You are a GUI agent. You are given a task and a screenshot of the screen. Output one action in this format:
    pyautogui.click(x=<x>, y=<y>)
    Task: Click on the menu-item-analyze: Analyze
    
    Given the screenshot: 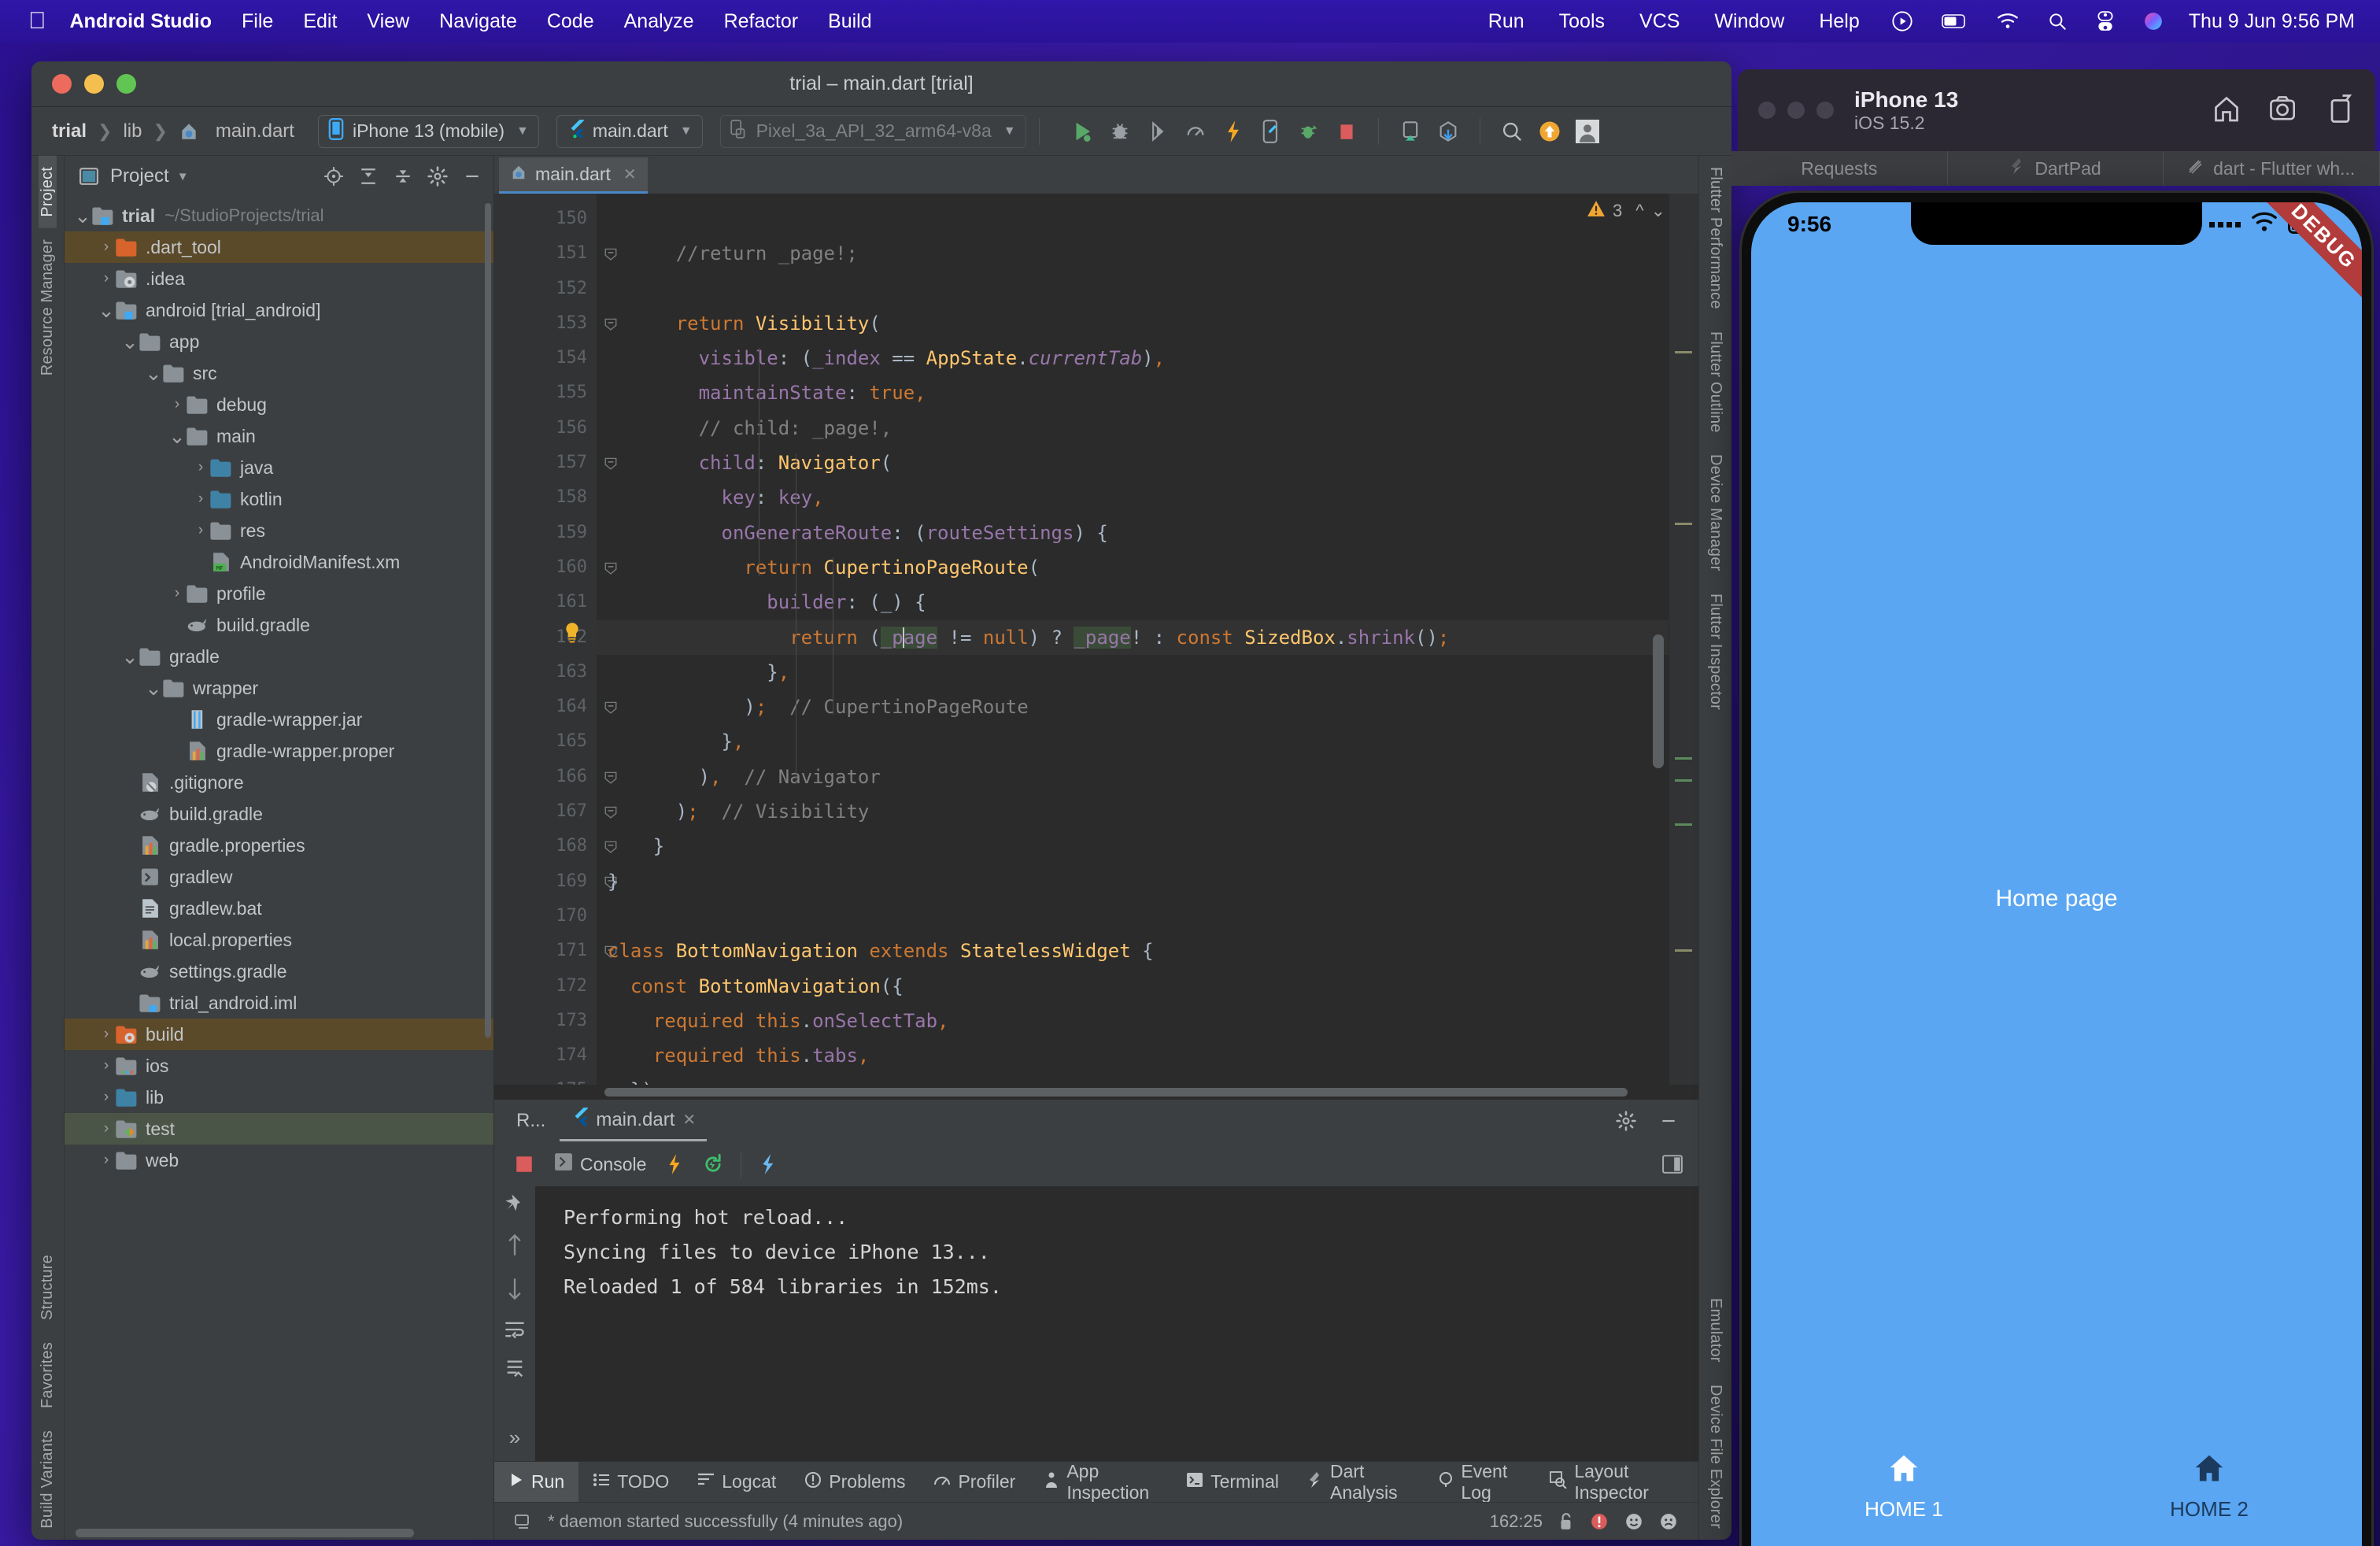 What is the action you would take?
    pyautogui.click(x=659, y=22)
    